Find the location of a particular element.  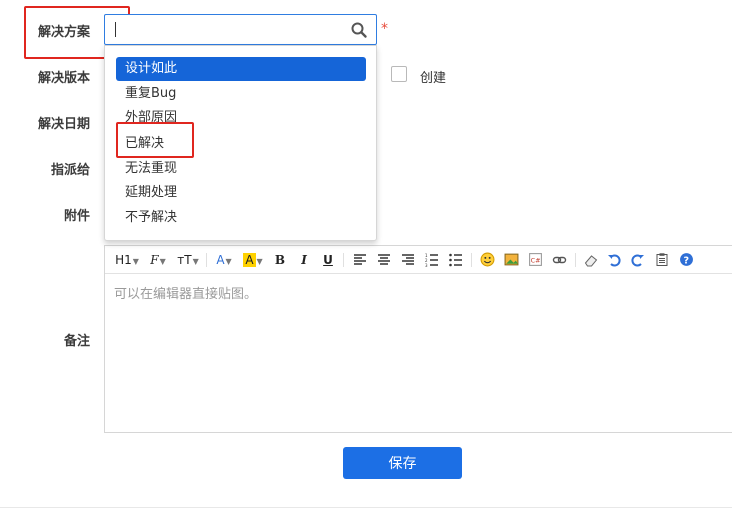

help-icon: ? is located at coordinates (686, 259).